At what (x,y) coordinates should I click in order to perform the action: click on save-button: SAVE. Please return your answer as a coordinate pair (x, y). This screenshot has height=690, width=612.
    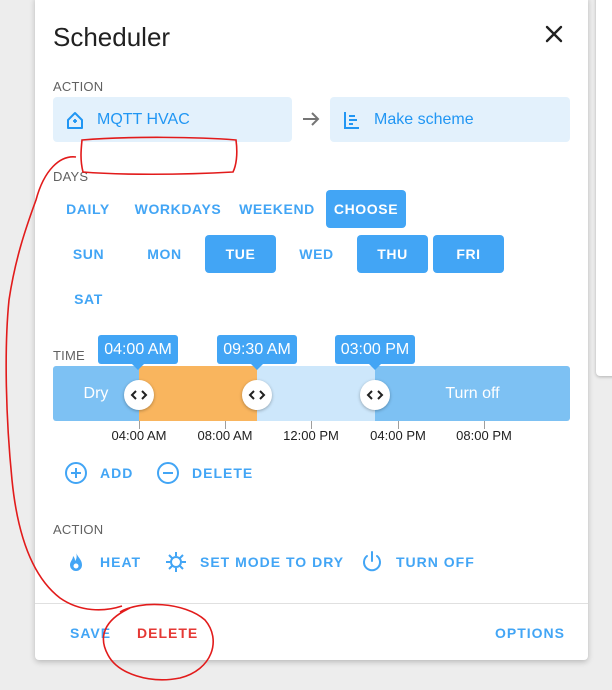
    Looking at the image, I should click on (90, 633).